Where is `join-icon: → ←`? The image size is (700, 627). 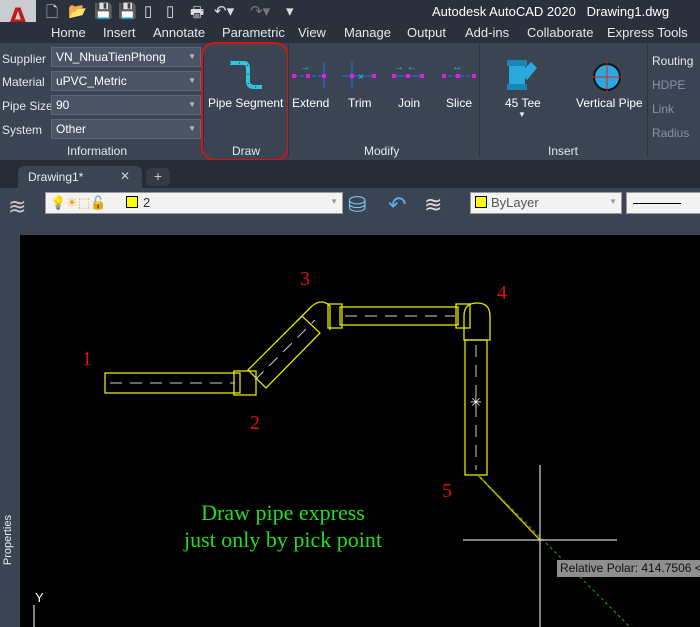 join-icon: → ← is located at coordinates (408, 70).